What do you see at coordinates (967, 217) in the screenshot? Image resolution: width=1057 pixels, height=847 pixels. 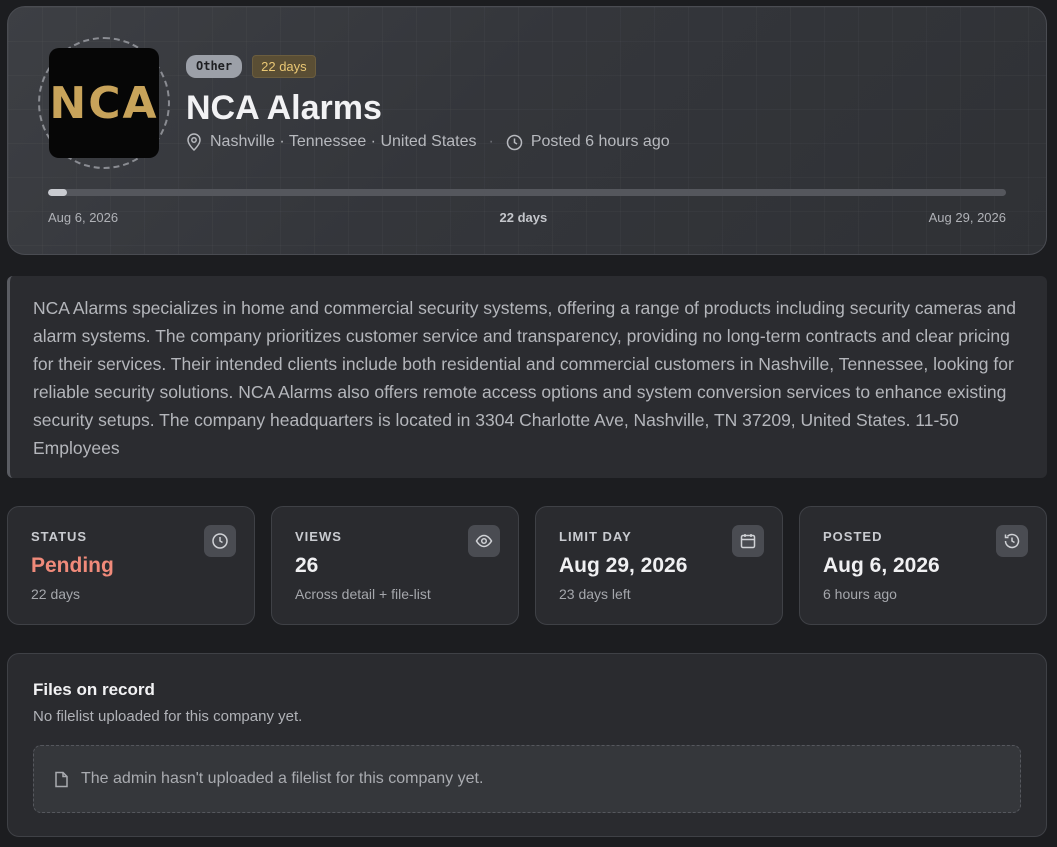 I see `timeline-end-label: Aug 29, 2026` at bounding box center [967, 217].